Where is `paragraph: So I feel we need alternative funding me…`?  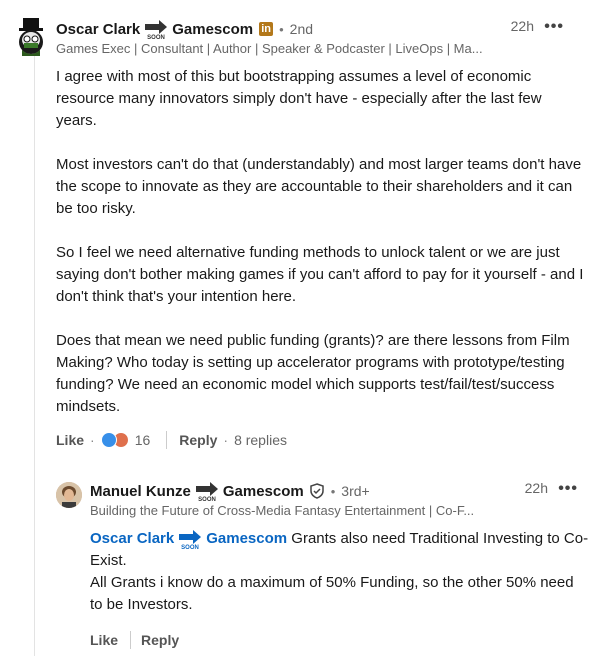
paragraph: So I feel we need alternative funding me… is located at coordinates (320, 274).